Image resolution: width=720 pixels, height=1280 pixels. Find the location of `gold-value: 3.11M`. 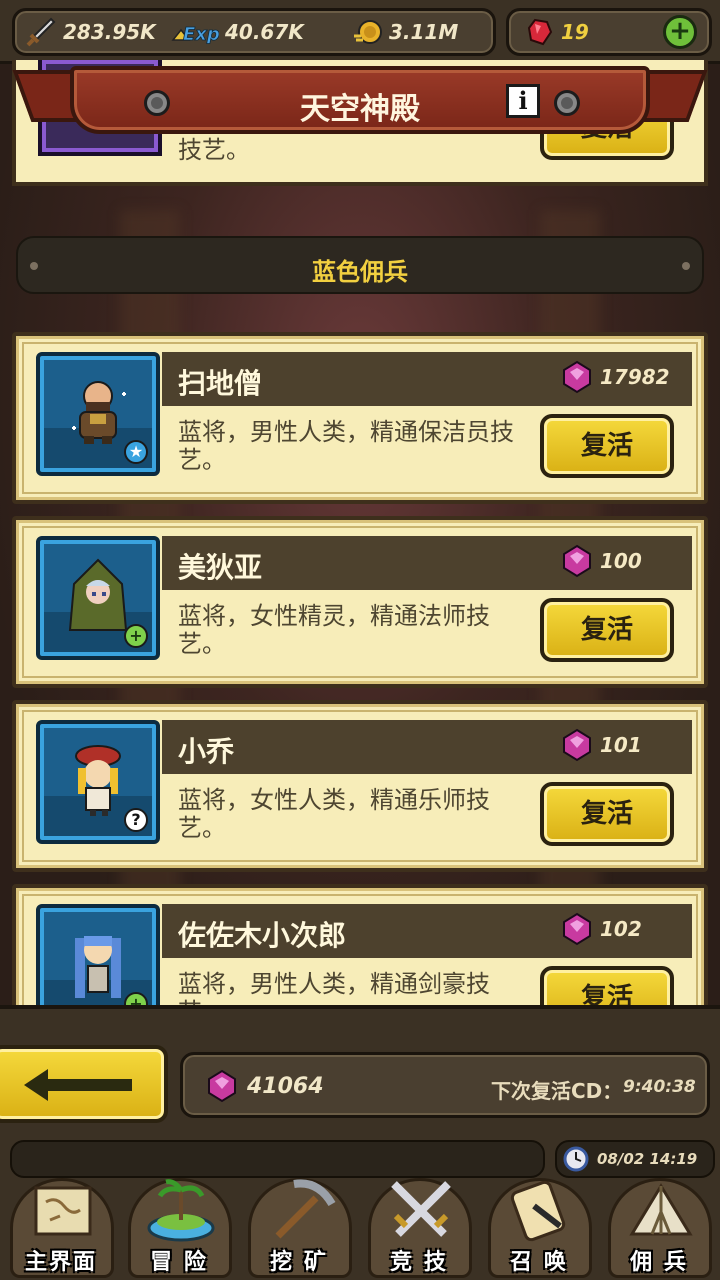

gold-value: 3.11M is located at coordinates (424, 32).